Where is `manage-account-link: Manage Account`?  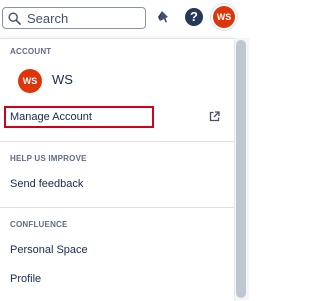 manage-account-link: Manage Account is located at coordinates (51, 117).